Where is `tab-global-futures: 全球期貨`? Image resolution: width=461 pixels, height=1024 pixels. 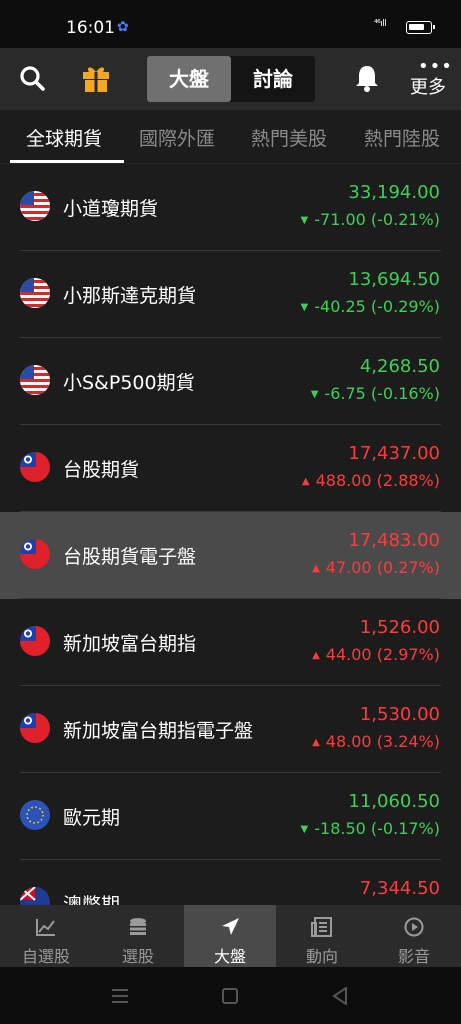
tab-global-futures: 全球期貨 is located at coordinates (64, 137).